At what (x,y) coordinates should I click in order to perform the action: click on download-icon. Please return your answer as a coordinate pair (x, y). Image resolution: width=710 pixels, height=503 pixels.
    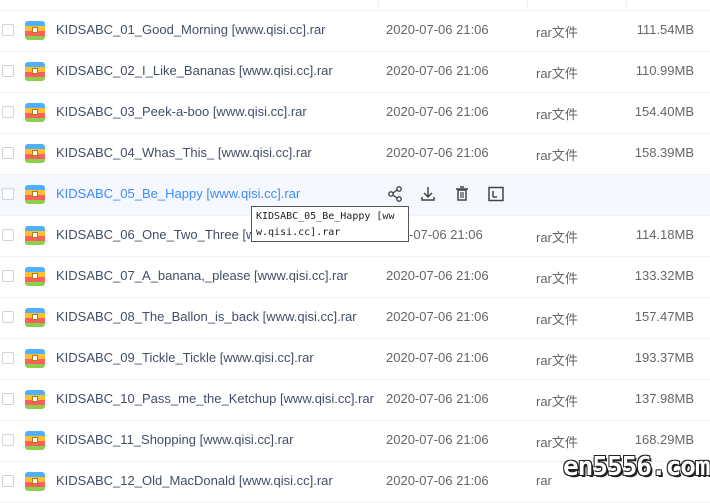
    Looking at the image, I should click on (428, 194).